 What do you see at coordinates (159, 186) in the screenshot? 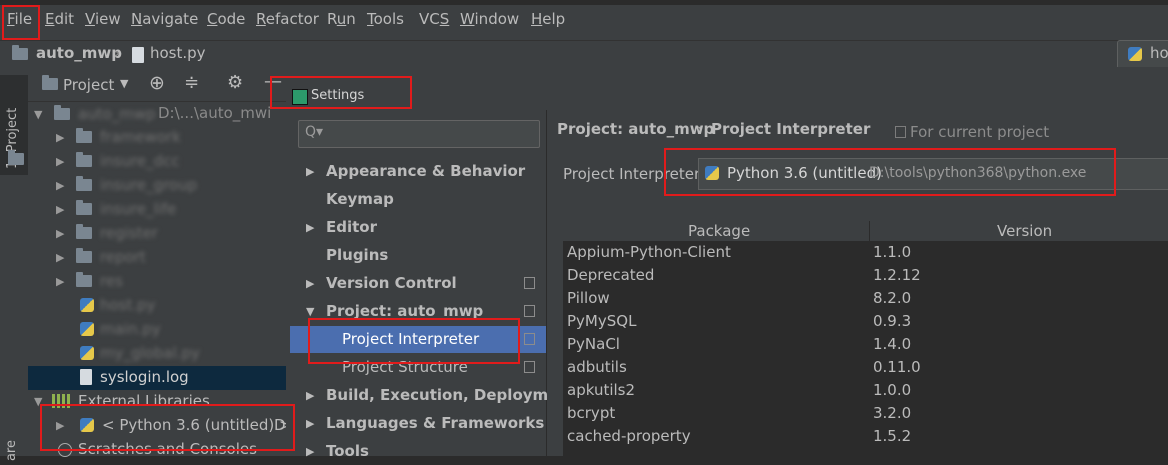
I see `tree-item: ▶ insure_group` at bounding box center [159, 186].